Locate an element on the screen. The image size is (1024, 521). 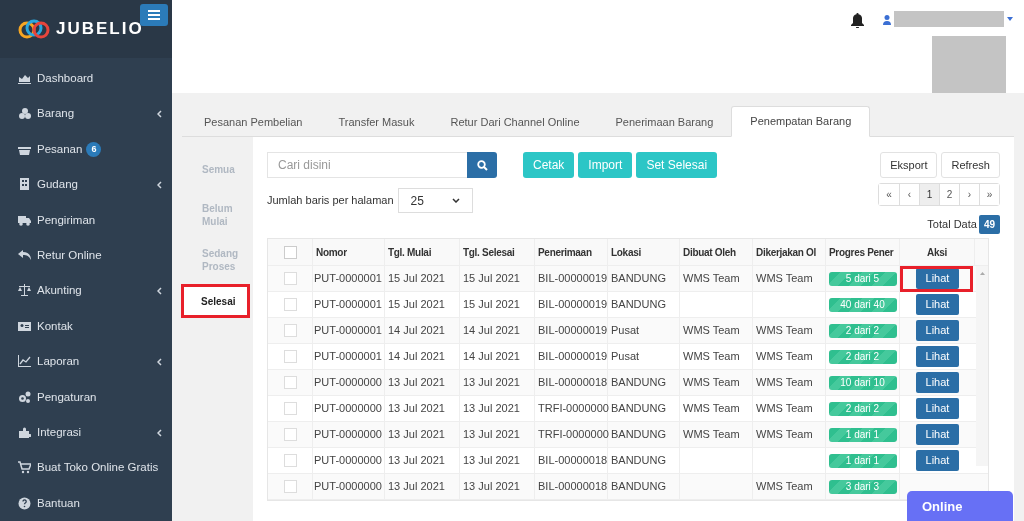
logo-icon is located at coordinates (34, 28).